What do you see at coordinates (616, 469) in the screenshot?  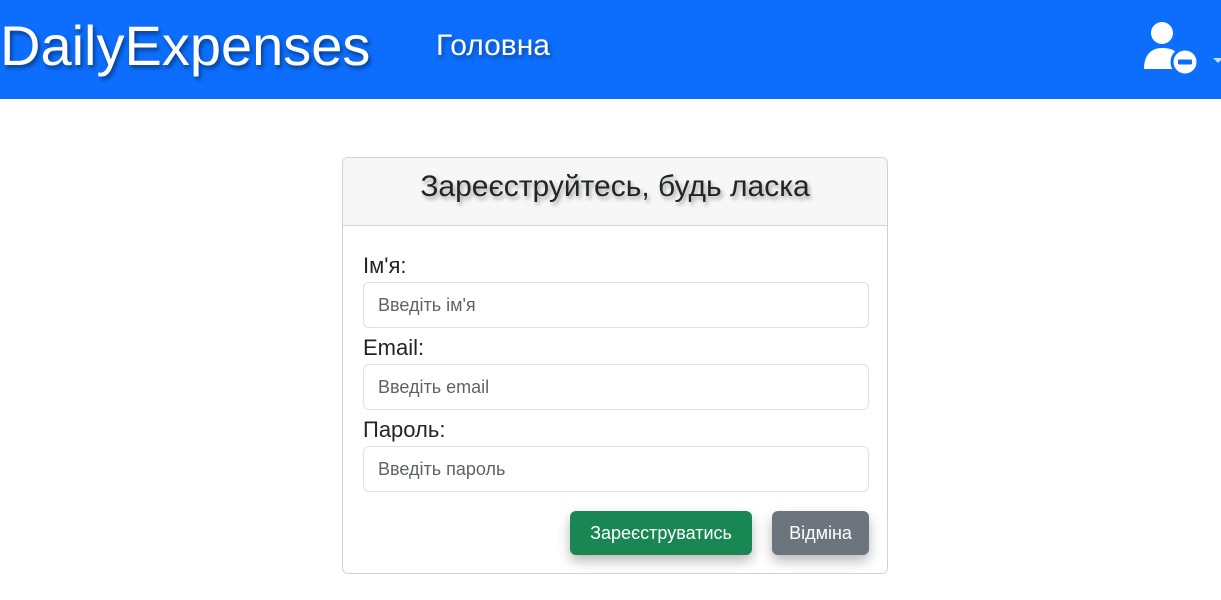 I see `password-input` at bounding box center [616, 469].